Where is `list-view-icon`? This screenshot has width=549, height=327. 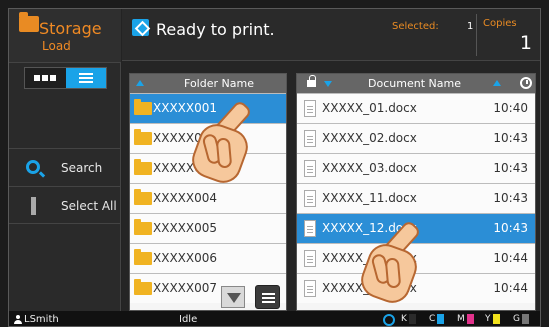 list-view-icon is located at coordinates (85, 78).